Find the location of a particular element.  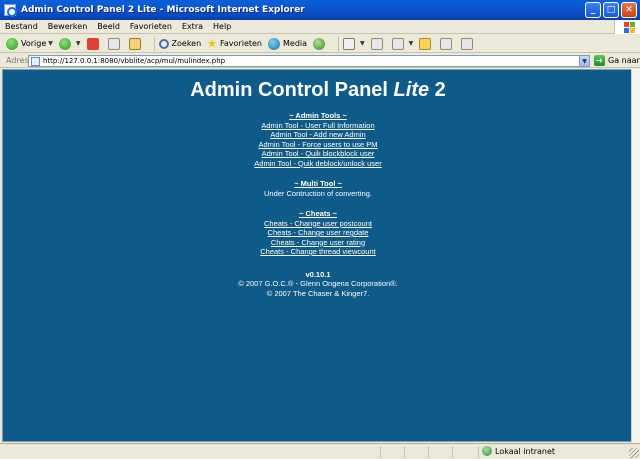

print-button is located at coordinates (378, 43).